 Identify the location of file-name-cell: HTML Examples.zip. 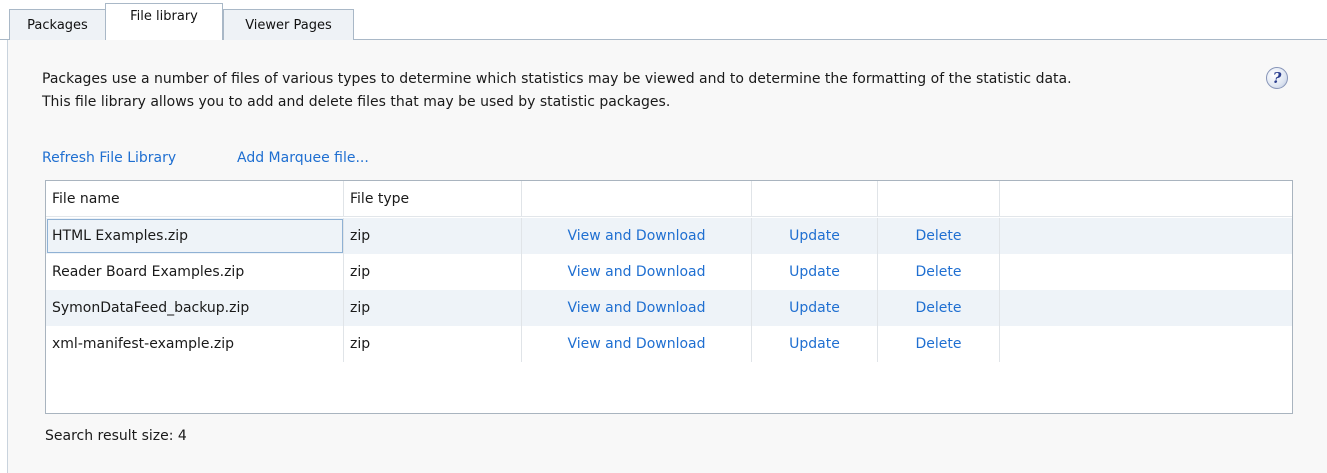
(195, 236).